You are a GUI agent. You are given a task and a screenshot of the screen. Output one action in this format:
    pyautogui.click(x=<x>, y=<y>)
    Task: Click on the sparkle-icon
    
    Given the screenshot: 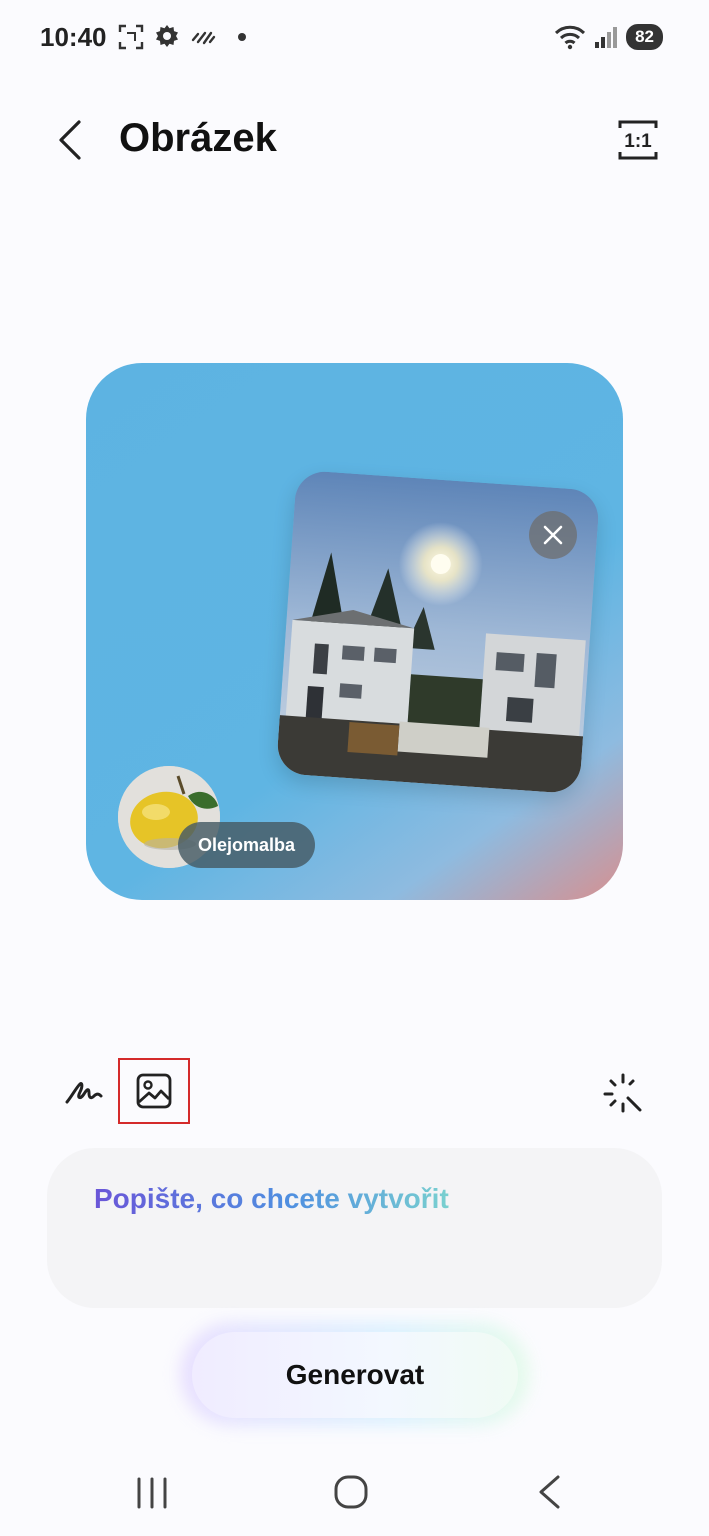 What is the action you would take?
    pyautogui.click(x=622, y=1093)
    